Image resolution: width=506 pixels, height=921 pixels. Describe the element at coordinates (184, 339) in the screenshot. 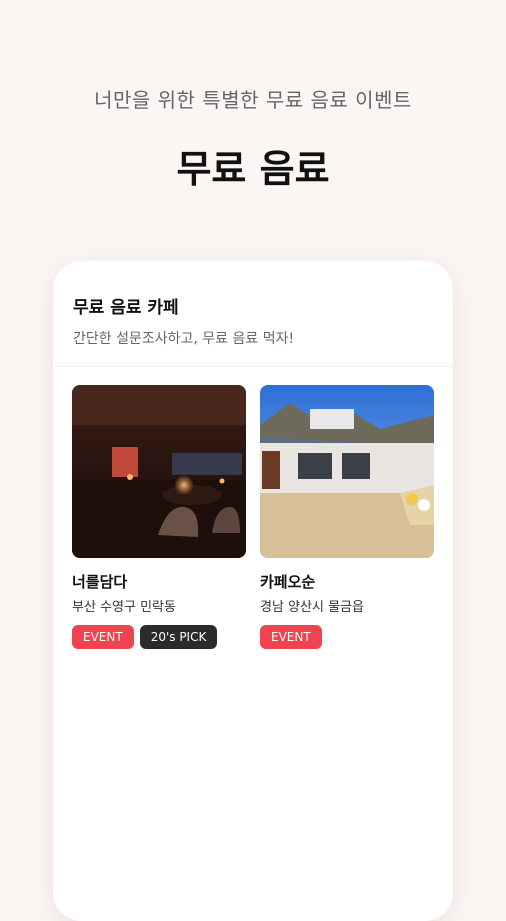

I see `card-description: 간단한 설문조사하고, 무료 음료 먹자!` at that location.